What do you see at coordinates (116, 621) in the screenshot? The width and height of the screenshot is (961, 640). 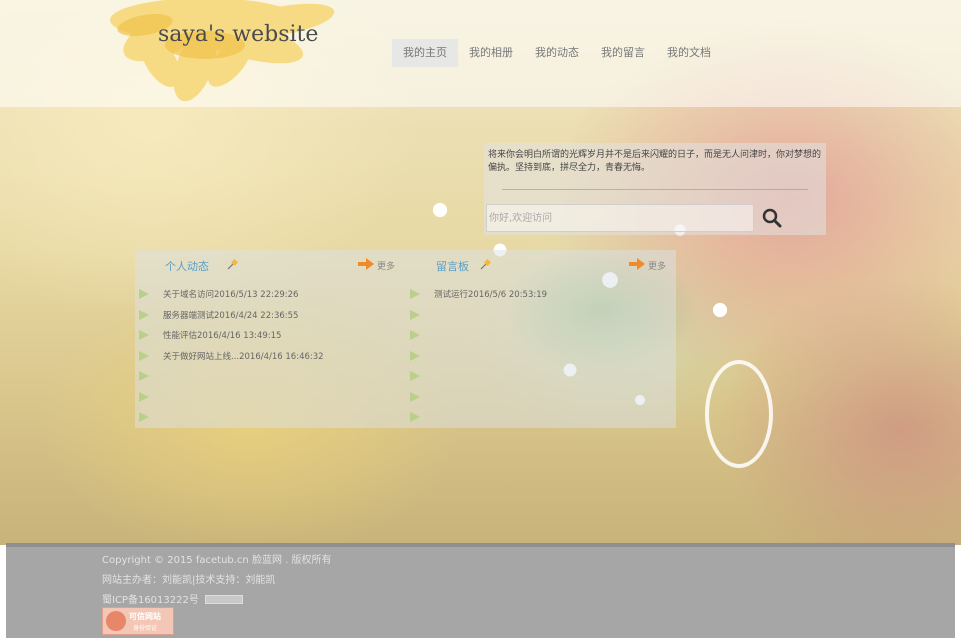 I see `trust-badge-icon` at bounding box center [116, 621].